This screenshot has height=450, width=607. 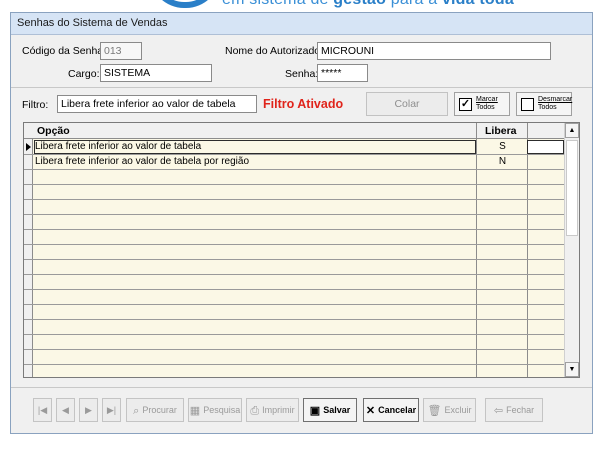 What do you see at coordinates (84, 74) in the screenshot?
I see `cargo-label: Cargo:` at bounding box center [84, 74].